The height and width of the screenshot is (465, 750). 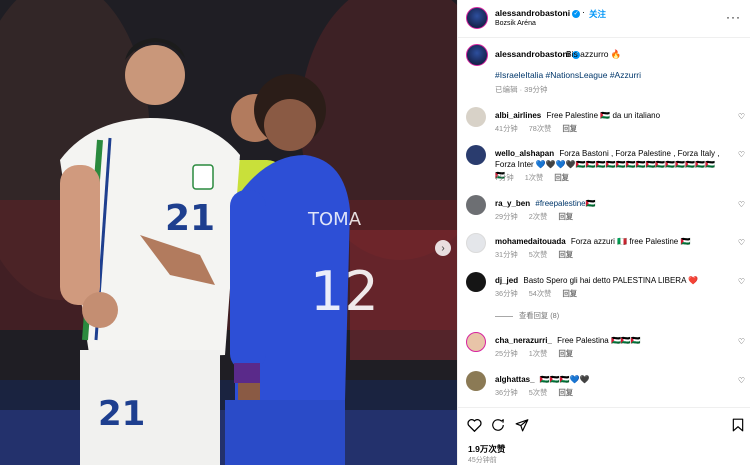 I want to click on comment-username: dj_jed, so click(x=506, y=280).